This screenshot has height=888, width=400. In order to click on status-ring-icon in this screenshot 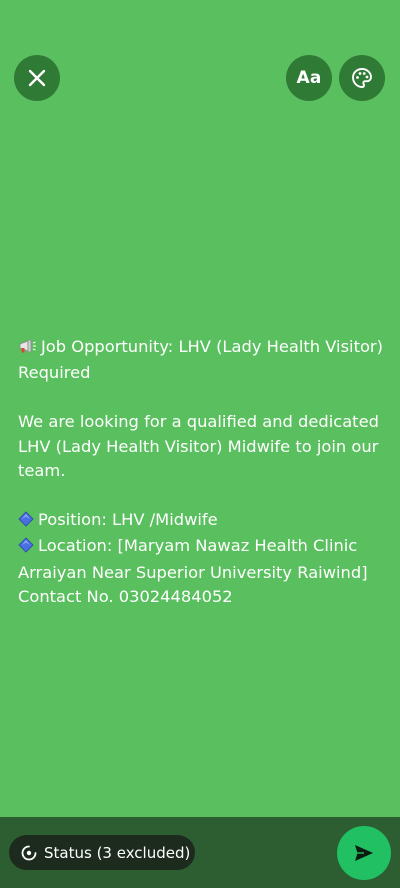, I will do `click(29, 852)`.